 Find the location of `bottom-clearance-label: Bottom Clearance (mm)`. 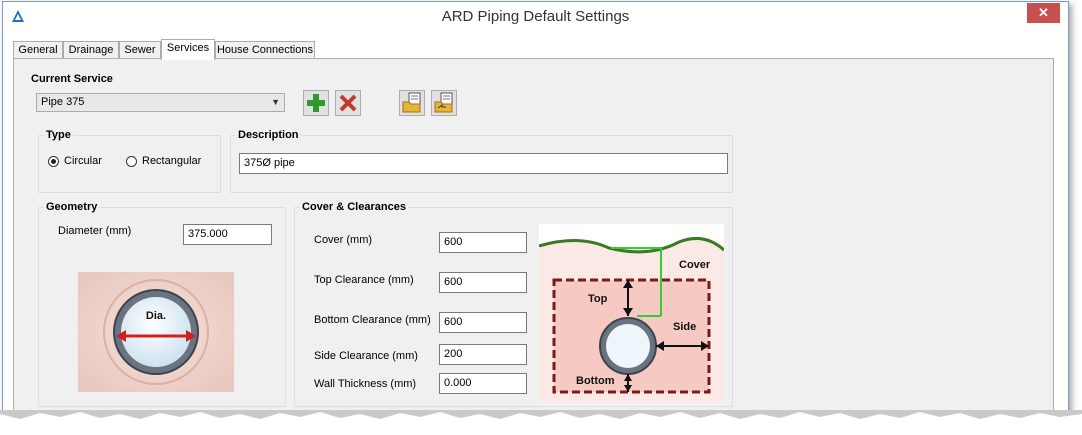

bottom-clearance-label: Bottom Clearance (mm) is located at coordinates (372, 320).